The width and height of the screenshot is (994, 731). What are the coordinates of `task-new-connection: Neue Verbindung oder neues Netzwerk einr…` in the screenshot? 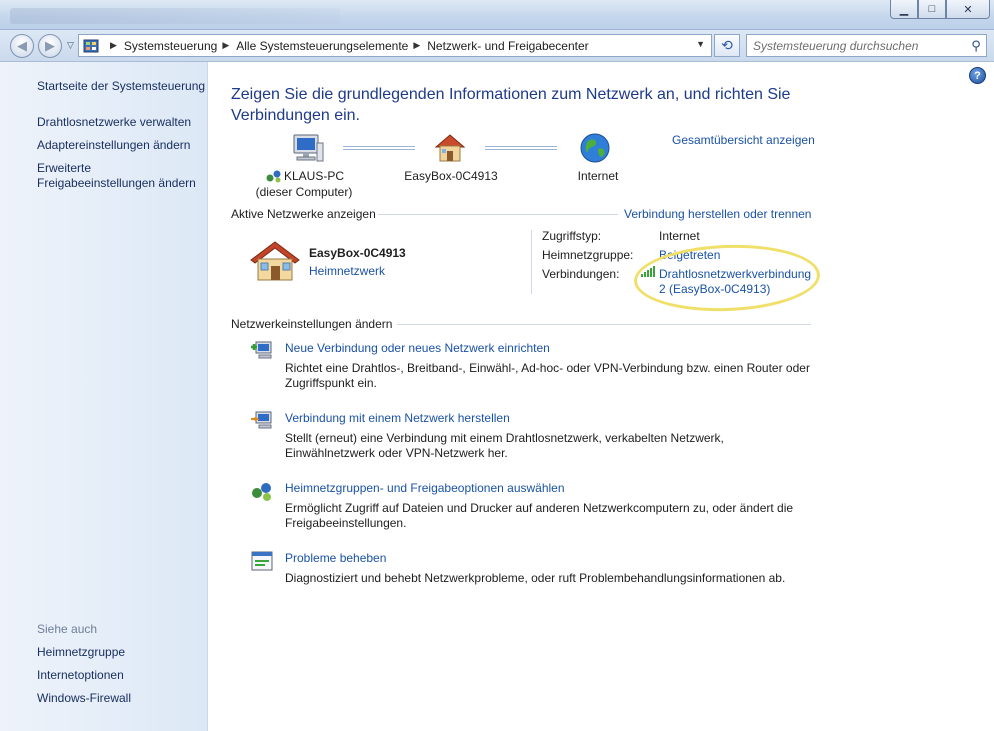 It's located at (417, 348).